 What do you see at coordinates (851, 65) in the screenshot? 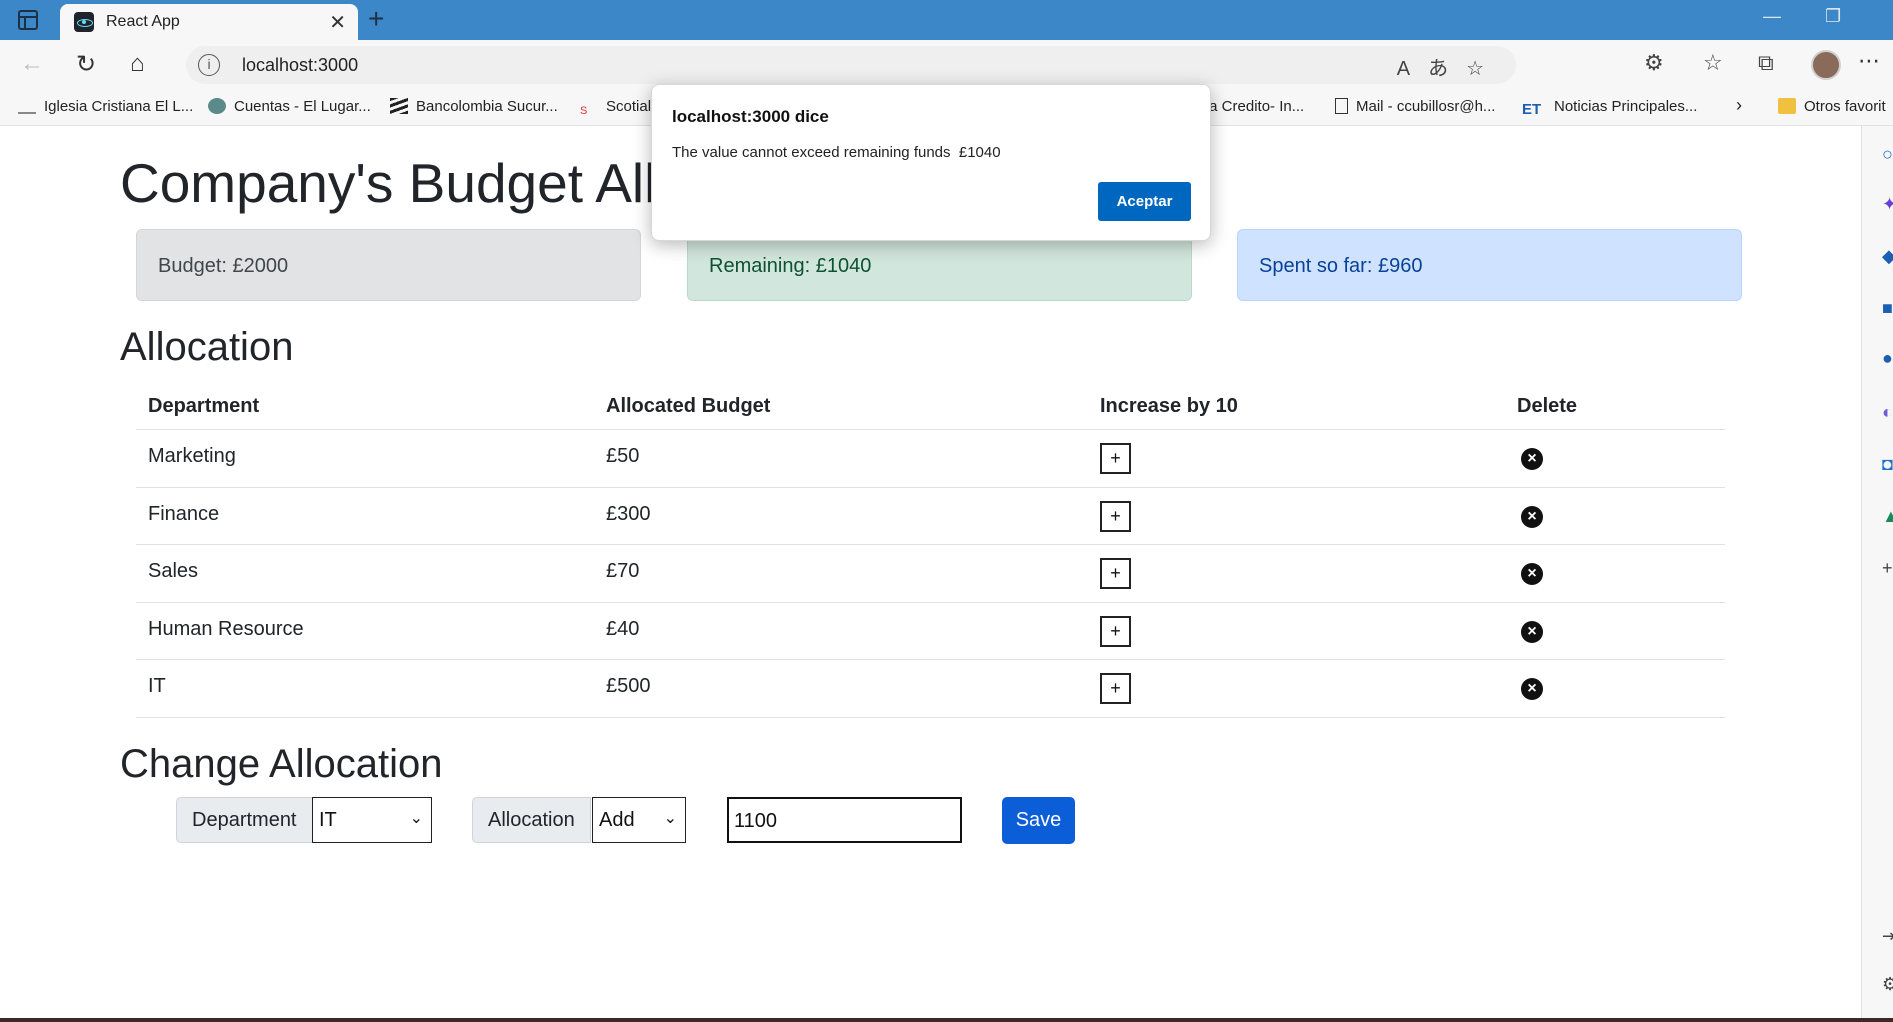
I see `address-bar: i localhost:3000 Aあ☆` at bounding box center [851, 65].